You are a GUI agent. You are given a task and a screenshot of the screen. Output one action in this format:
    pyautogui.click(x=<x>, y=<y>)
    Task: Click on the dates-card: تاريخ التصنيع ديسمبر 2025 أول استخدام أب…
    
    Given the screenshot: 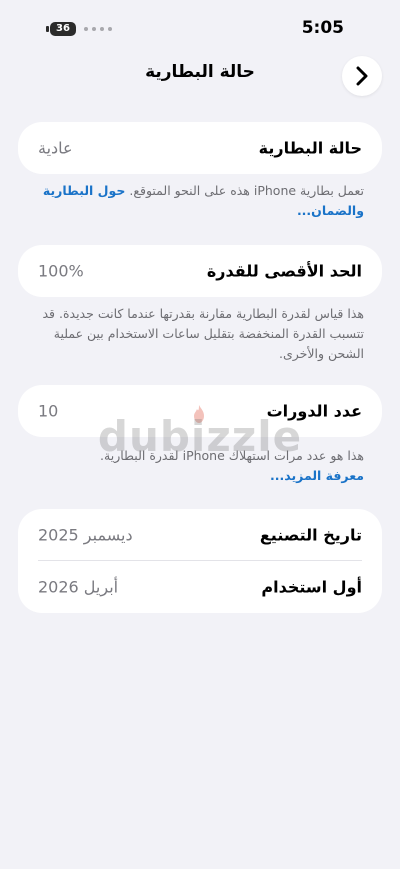 What is the action you would take?
    pyautogui.click(x=200, y=561)
    